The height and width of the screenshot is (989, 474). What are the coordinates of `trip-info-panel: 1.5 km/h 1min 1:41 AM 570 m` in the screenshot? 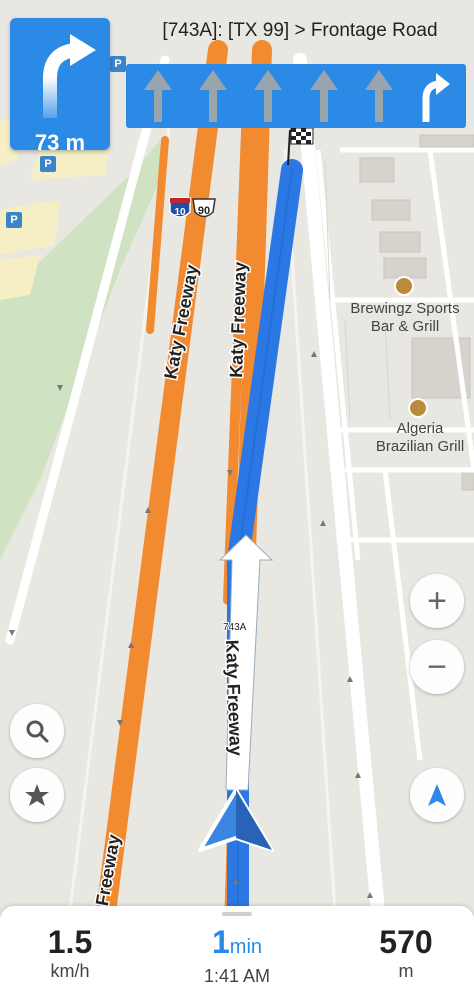 It's located at (237, 947).